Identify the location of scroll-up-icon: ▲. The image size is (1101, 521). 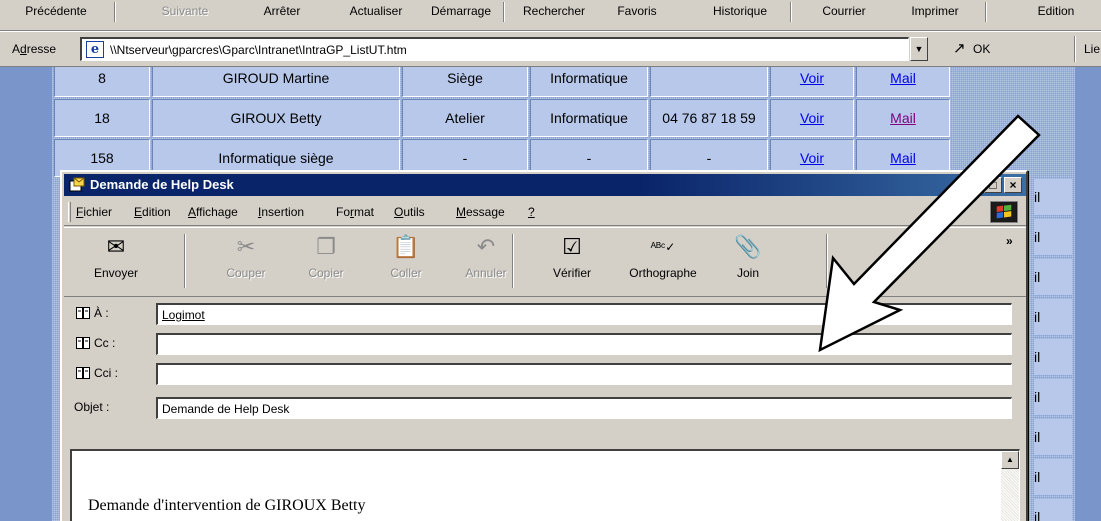
(1010, 460).